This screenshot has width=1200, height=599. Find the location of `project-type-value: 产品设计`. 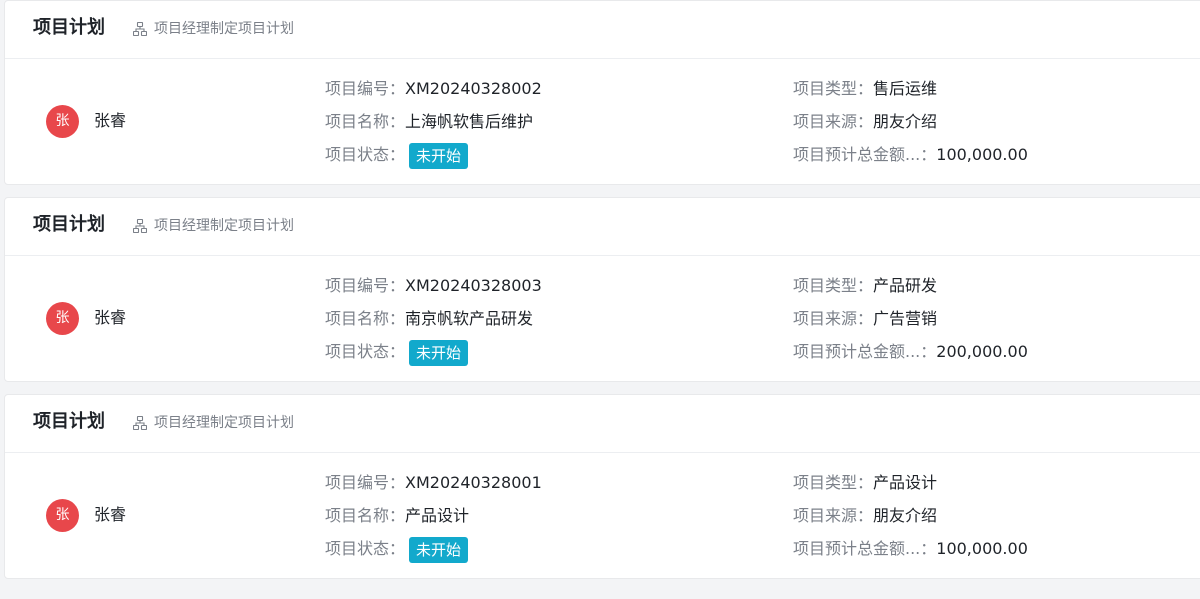

project-type-value: 产品设计 is located at coordinates (905, 482).